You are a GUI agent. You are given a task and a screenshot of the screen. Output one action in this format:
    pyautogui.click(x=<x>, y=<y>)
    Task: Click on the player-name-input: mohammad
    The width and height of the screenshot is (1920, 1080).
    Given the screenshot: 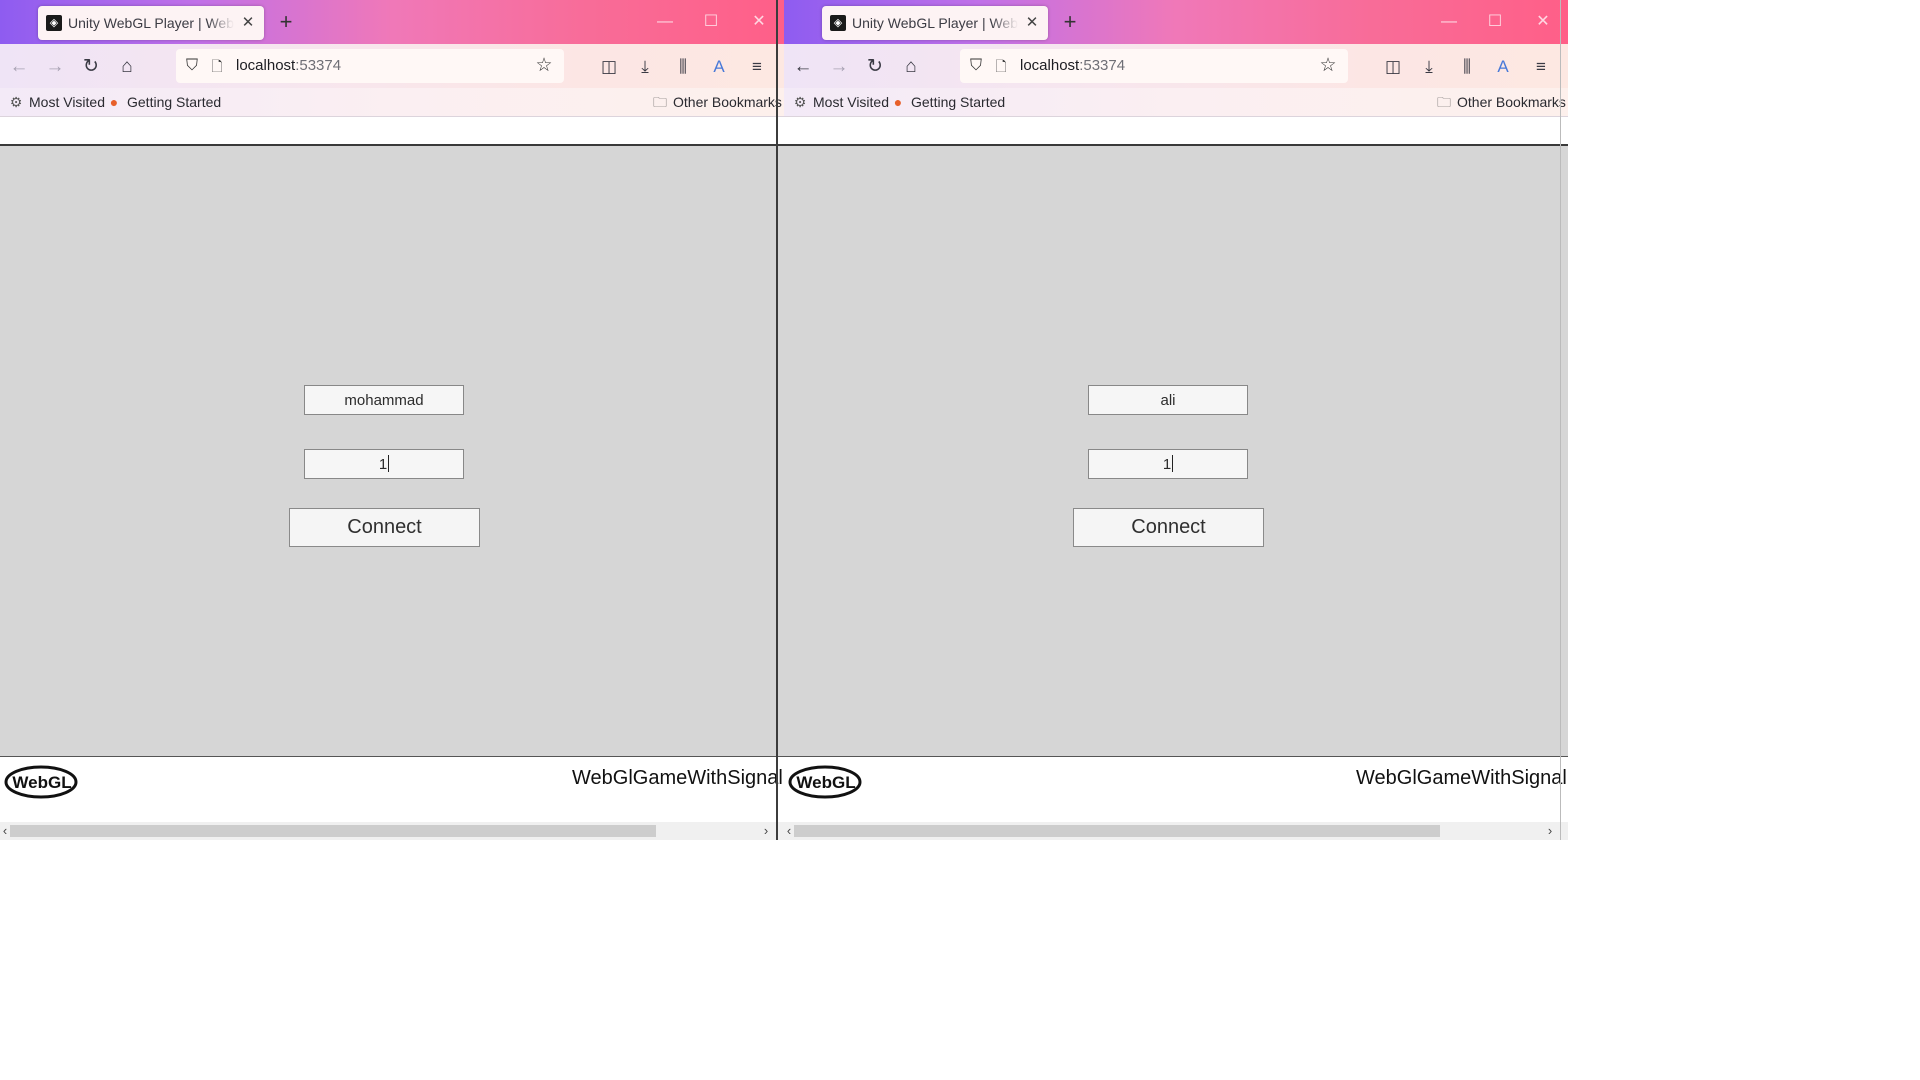 What is the action you would take?
    pyautogui.click(x=384, y=400)
    